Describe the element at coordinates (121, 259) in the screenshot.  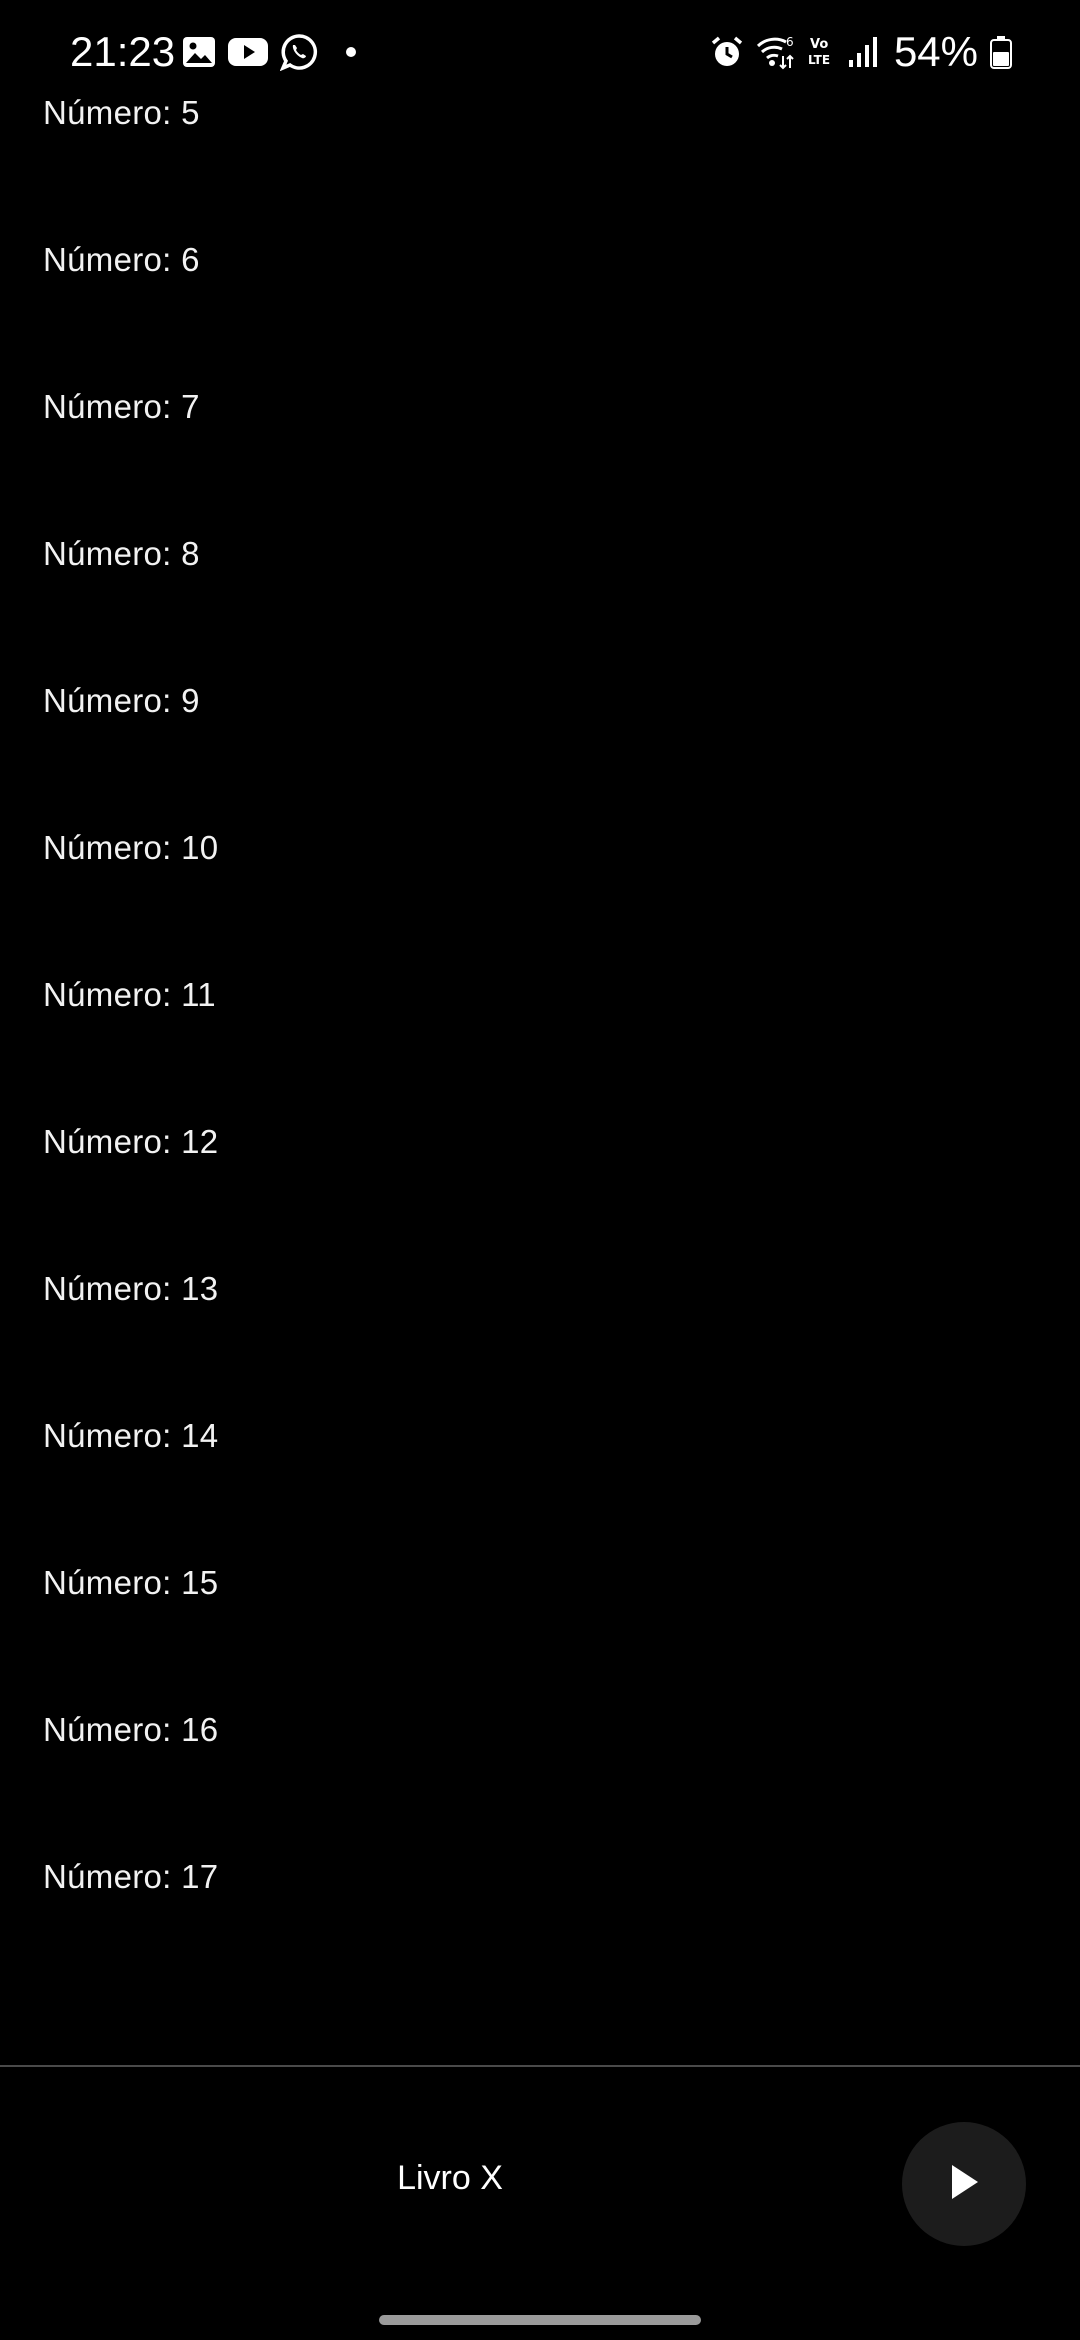
I see `list-item-label: Número: 6` at that location.